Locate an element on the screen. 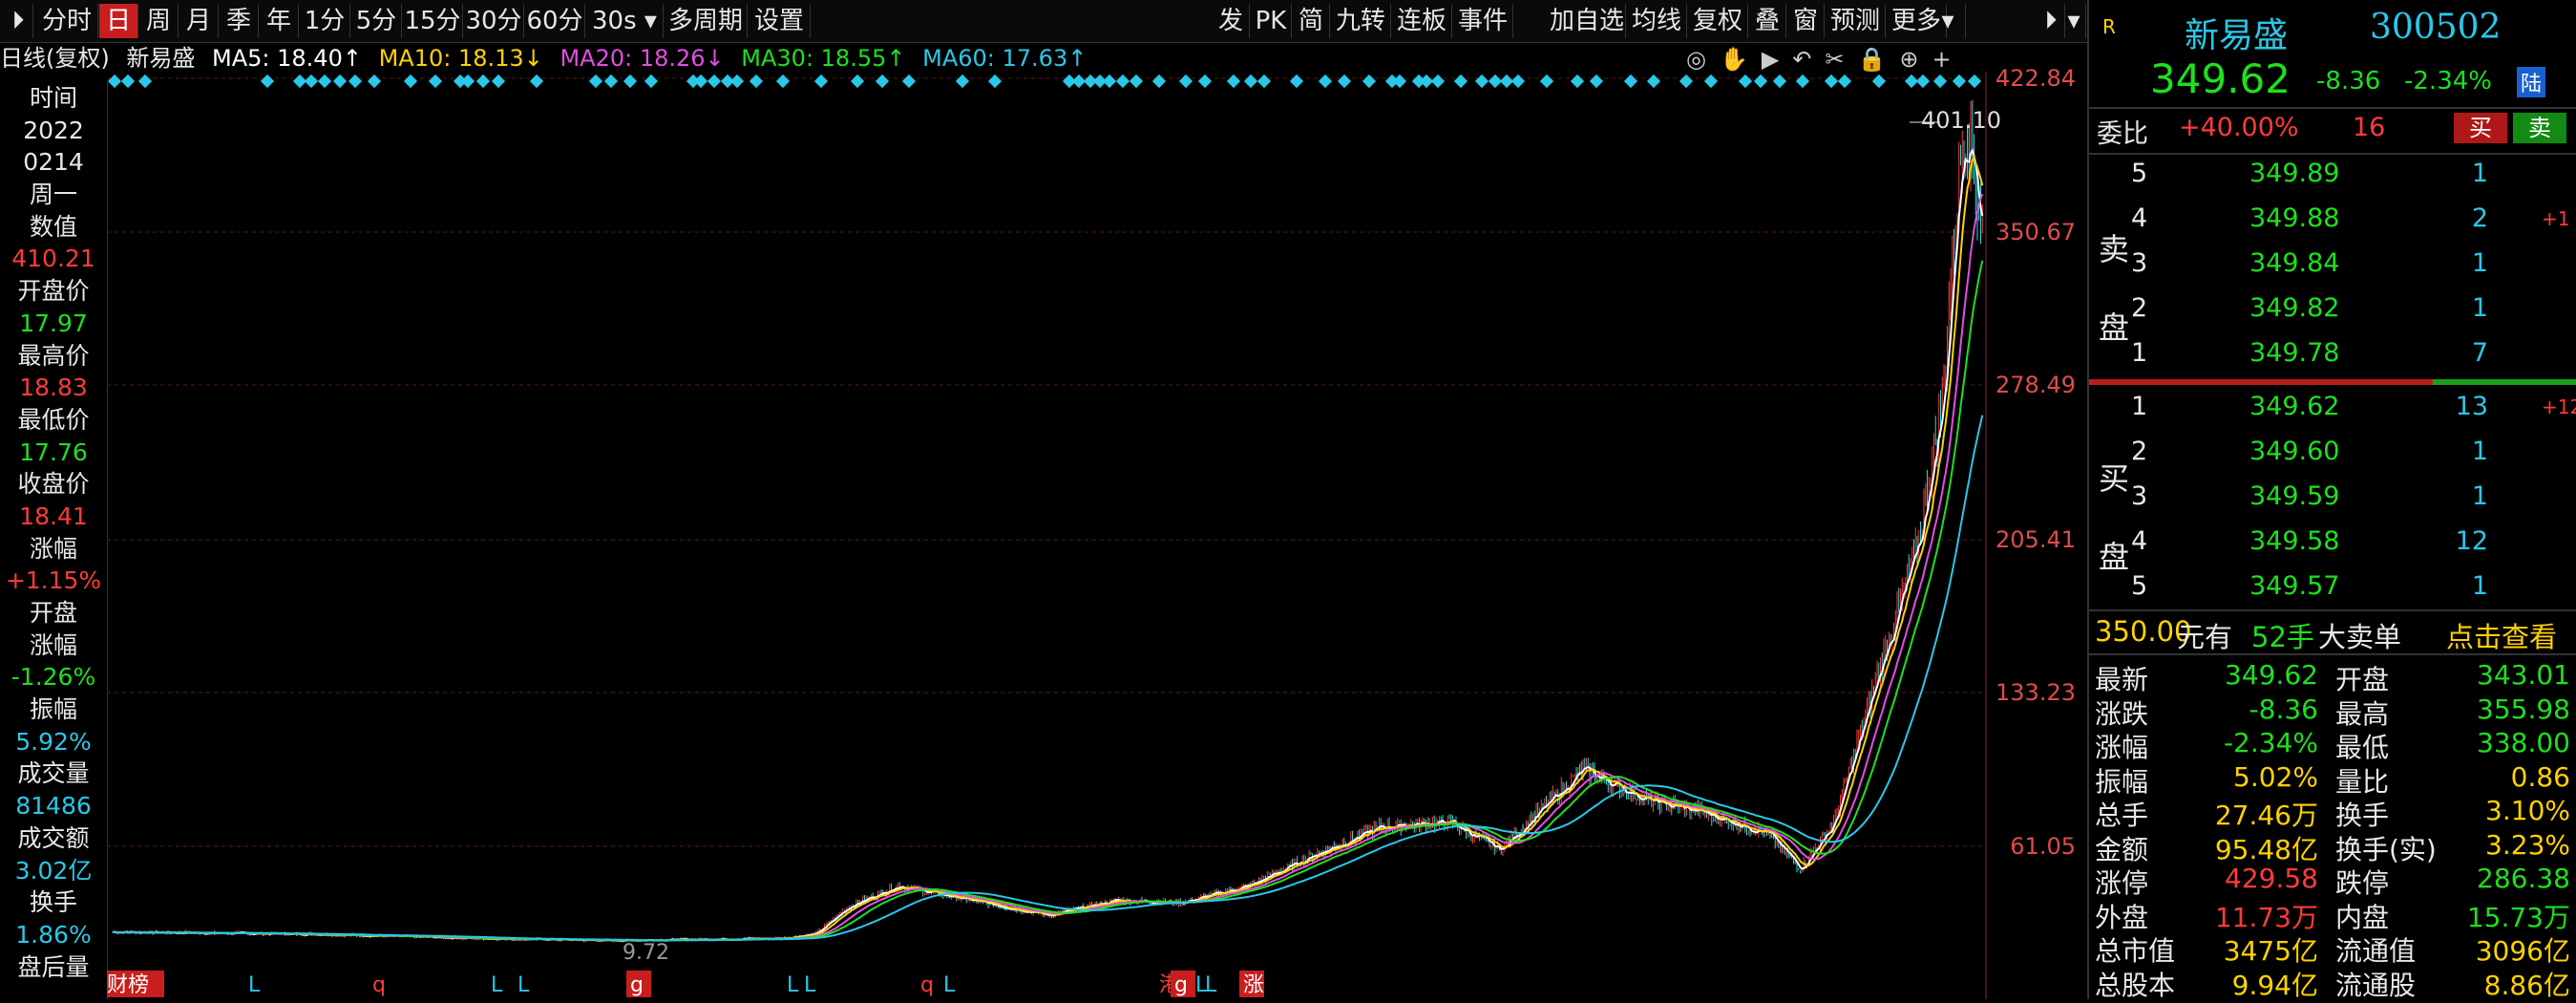 This screenshot has height=1003, width=2576. ask-level-row: 5 349.89 1 is located at coordinates (2332, 178).